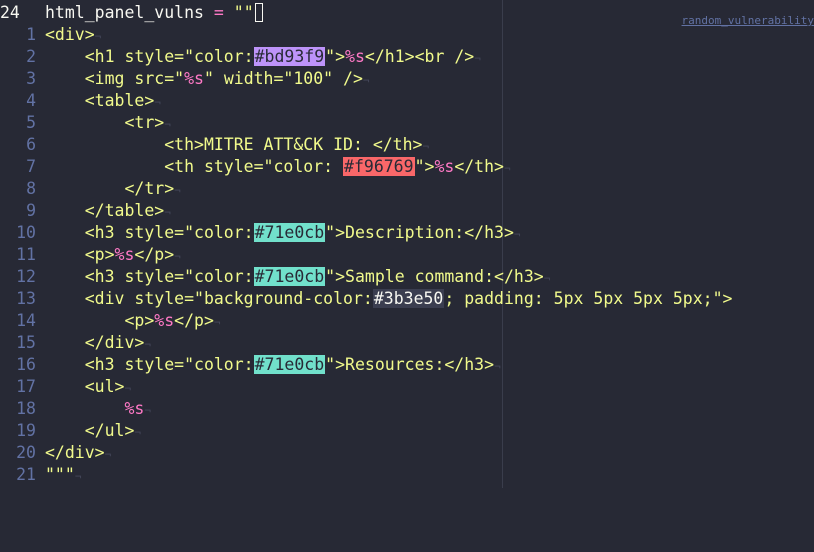 Image resolution: width=814 pixels, height=552 pixels. What do you see at coordinates (26, 298) in the screenshot?
I see `line-number: 13` at bounding box center [26, 298].